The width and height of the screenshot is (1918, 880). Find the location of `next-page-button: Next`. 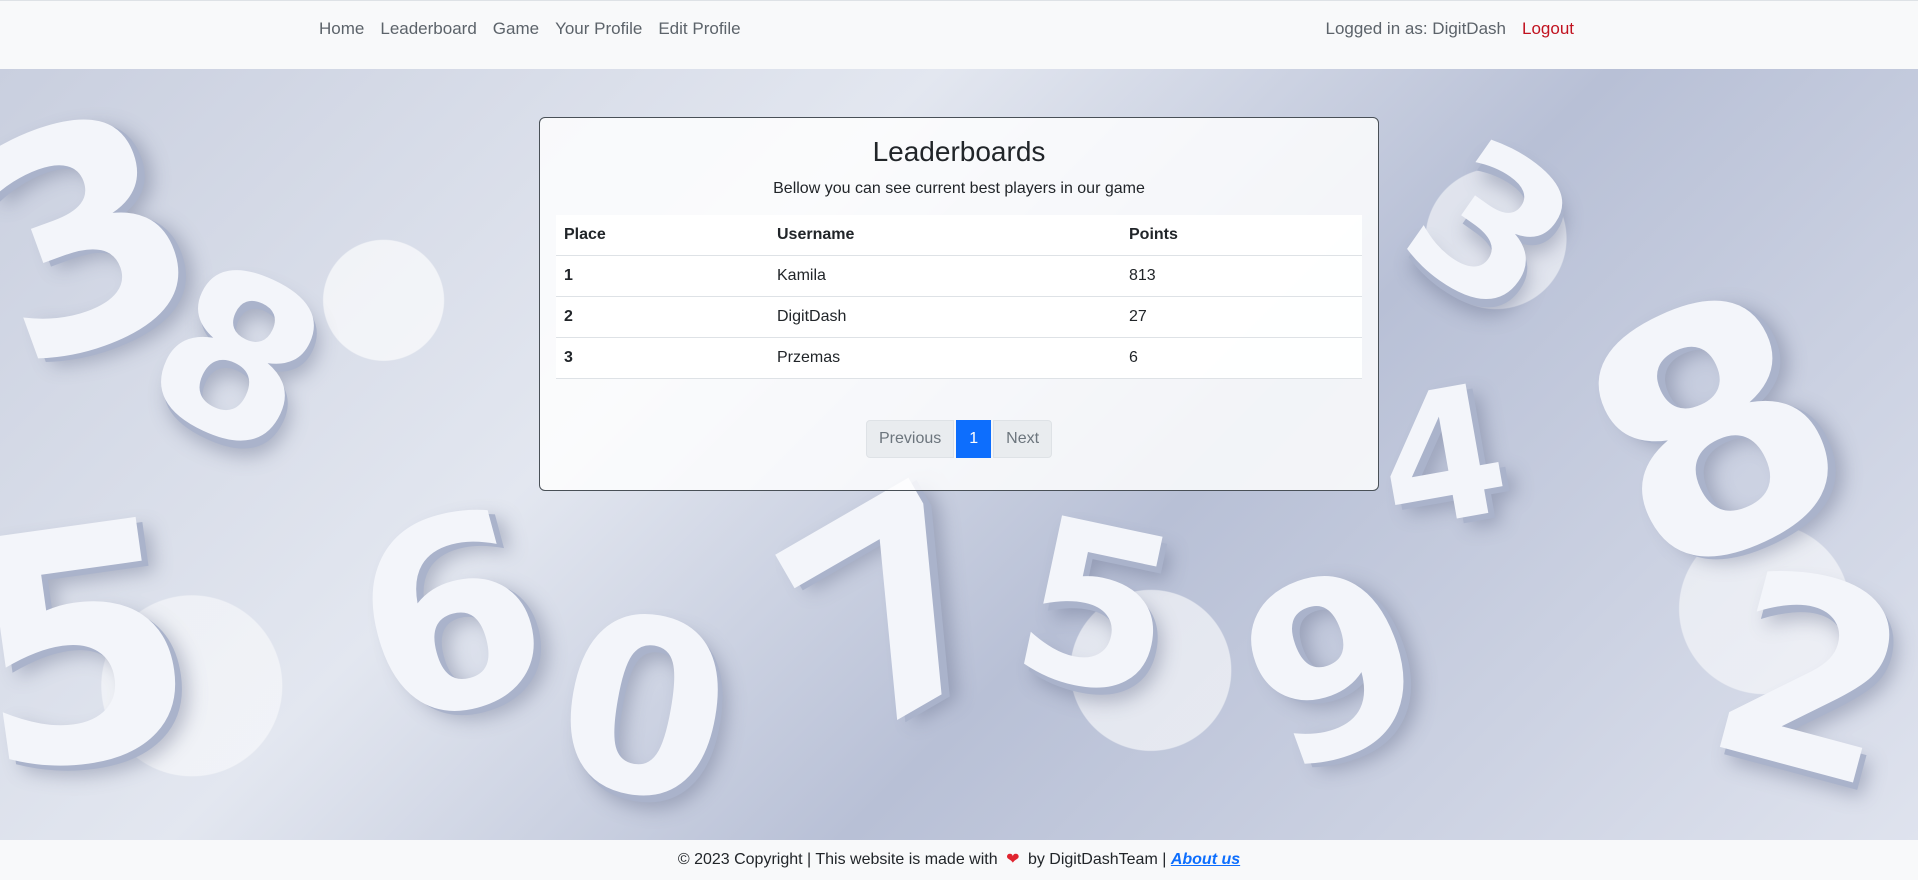

next-page-button: Next is located at coordinates (1023, 439).